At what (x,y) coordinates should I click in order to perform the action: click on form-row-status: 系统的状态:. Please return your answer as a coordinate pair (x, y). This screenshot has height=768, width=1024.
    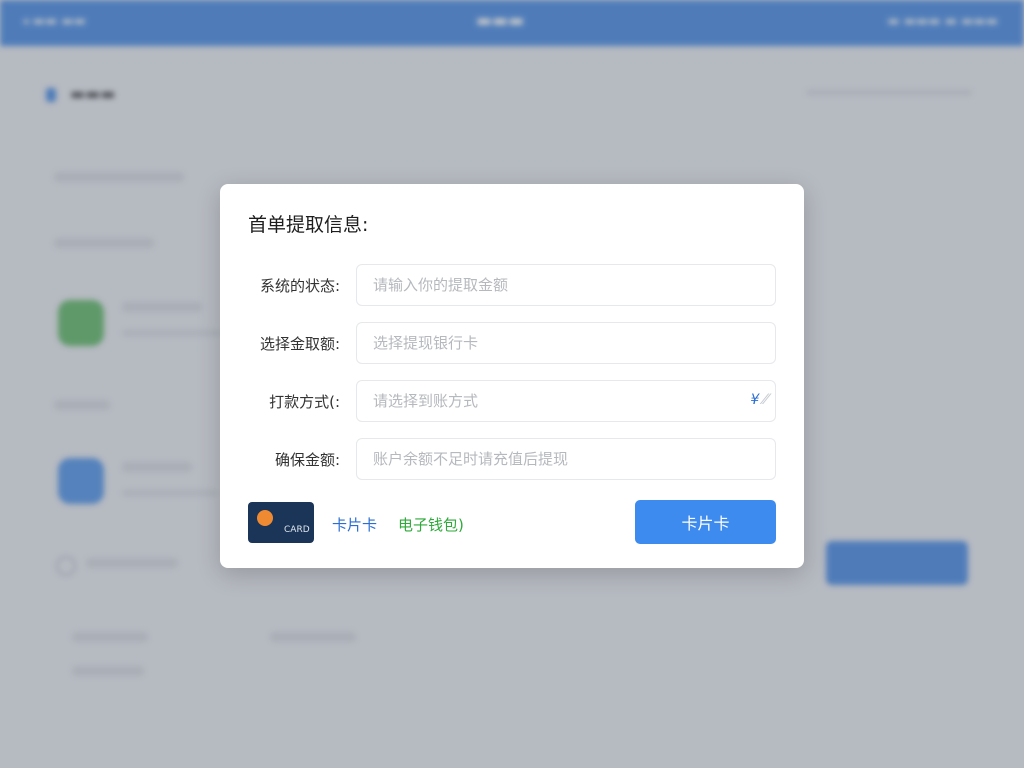
    Looking at the image, I should click on (512, 285).